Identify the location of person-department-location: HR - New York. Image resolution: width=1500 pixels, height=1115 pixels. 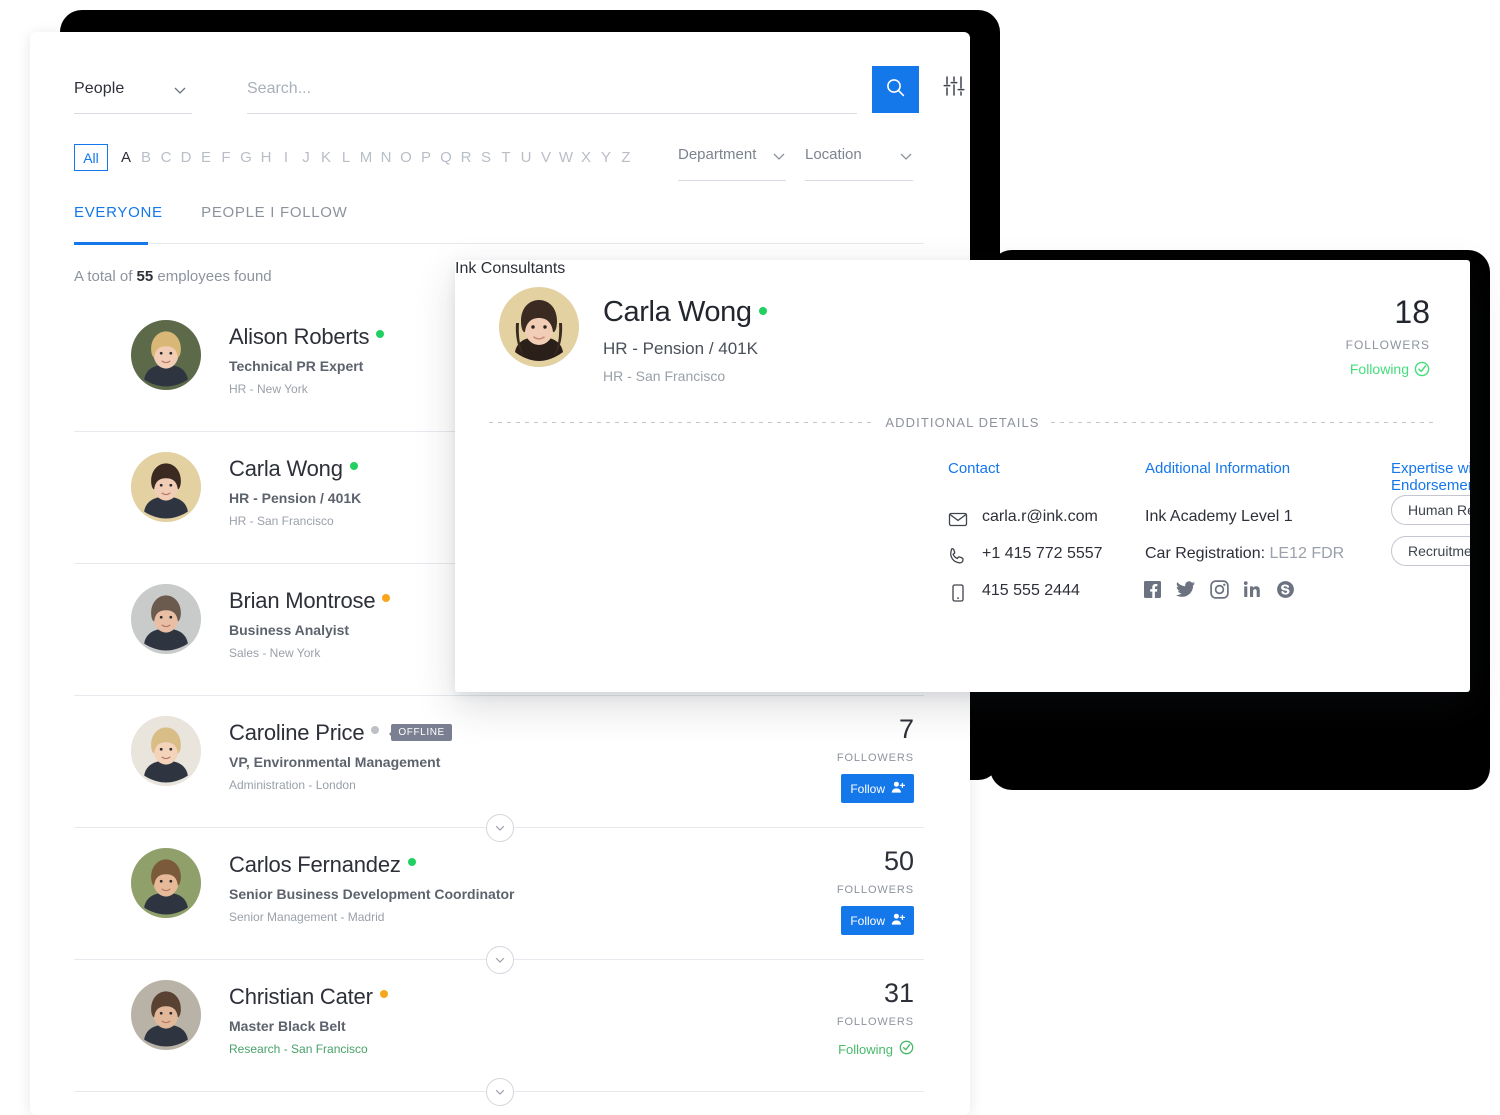
(268, 389).